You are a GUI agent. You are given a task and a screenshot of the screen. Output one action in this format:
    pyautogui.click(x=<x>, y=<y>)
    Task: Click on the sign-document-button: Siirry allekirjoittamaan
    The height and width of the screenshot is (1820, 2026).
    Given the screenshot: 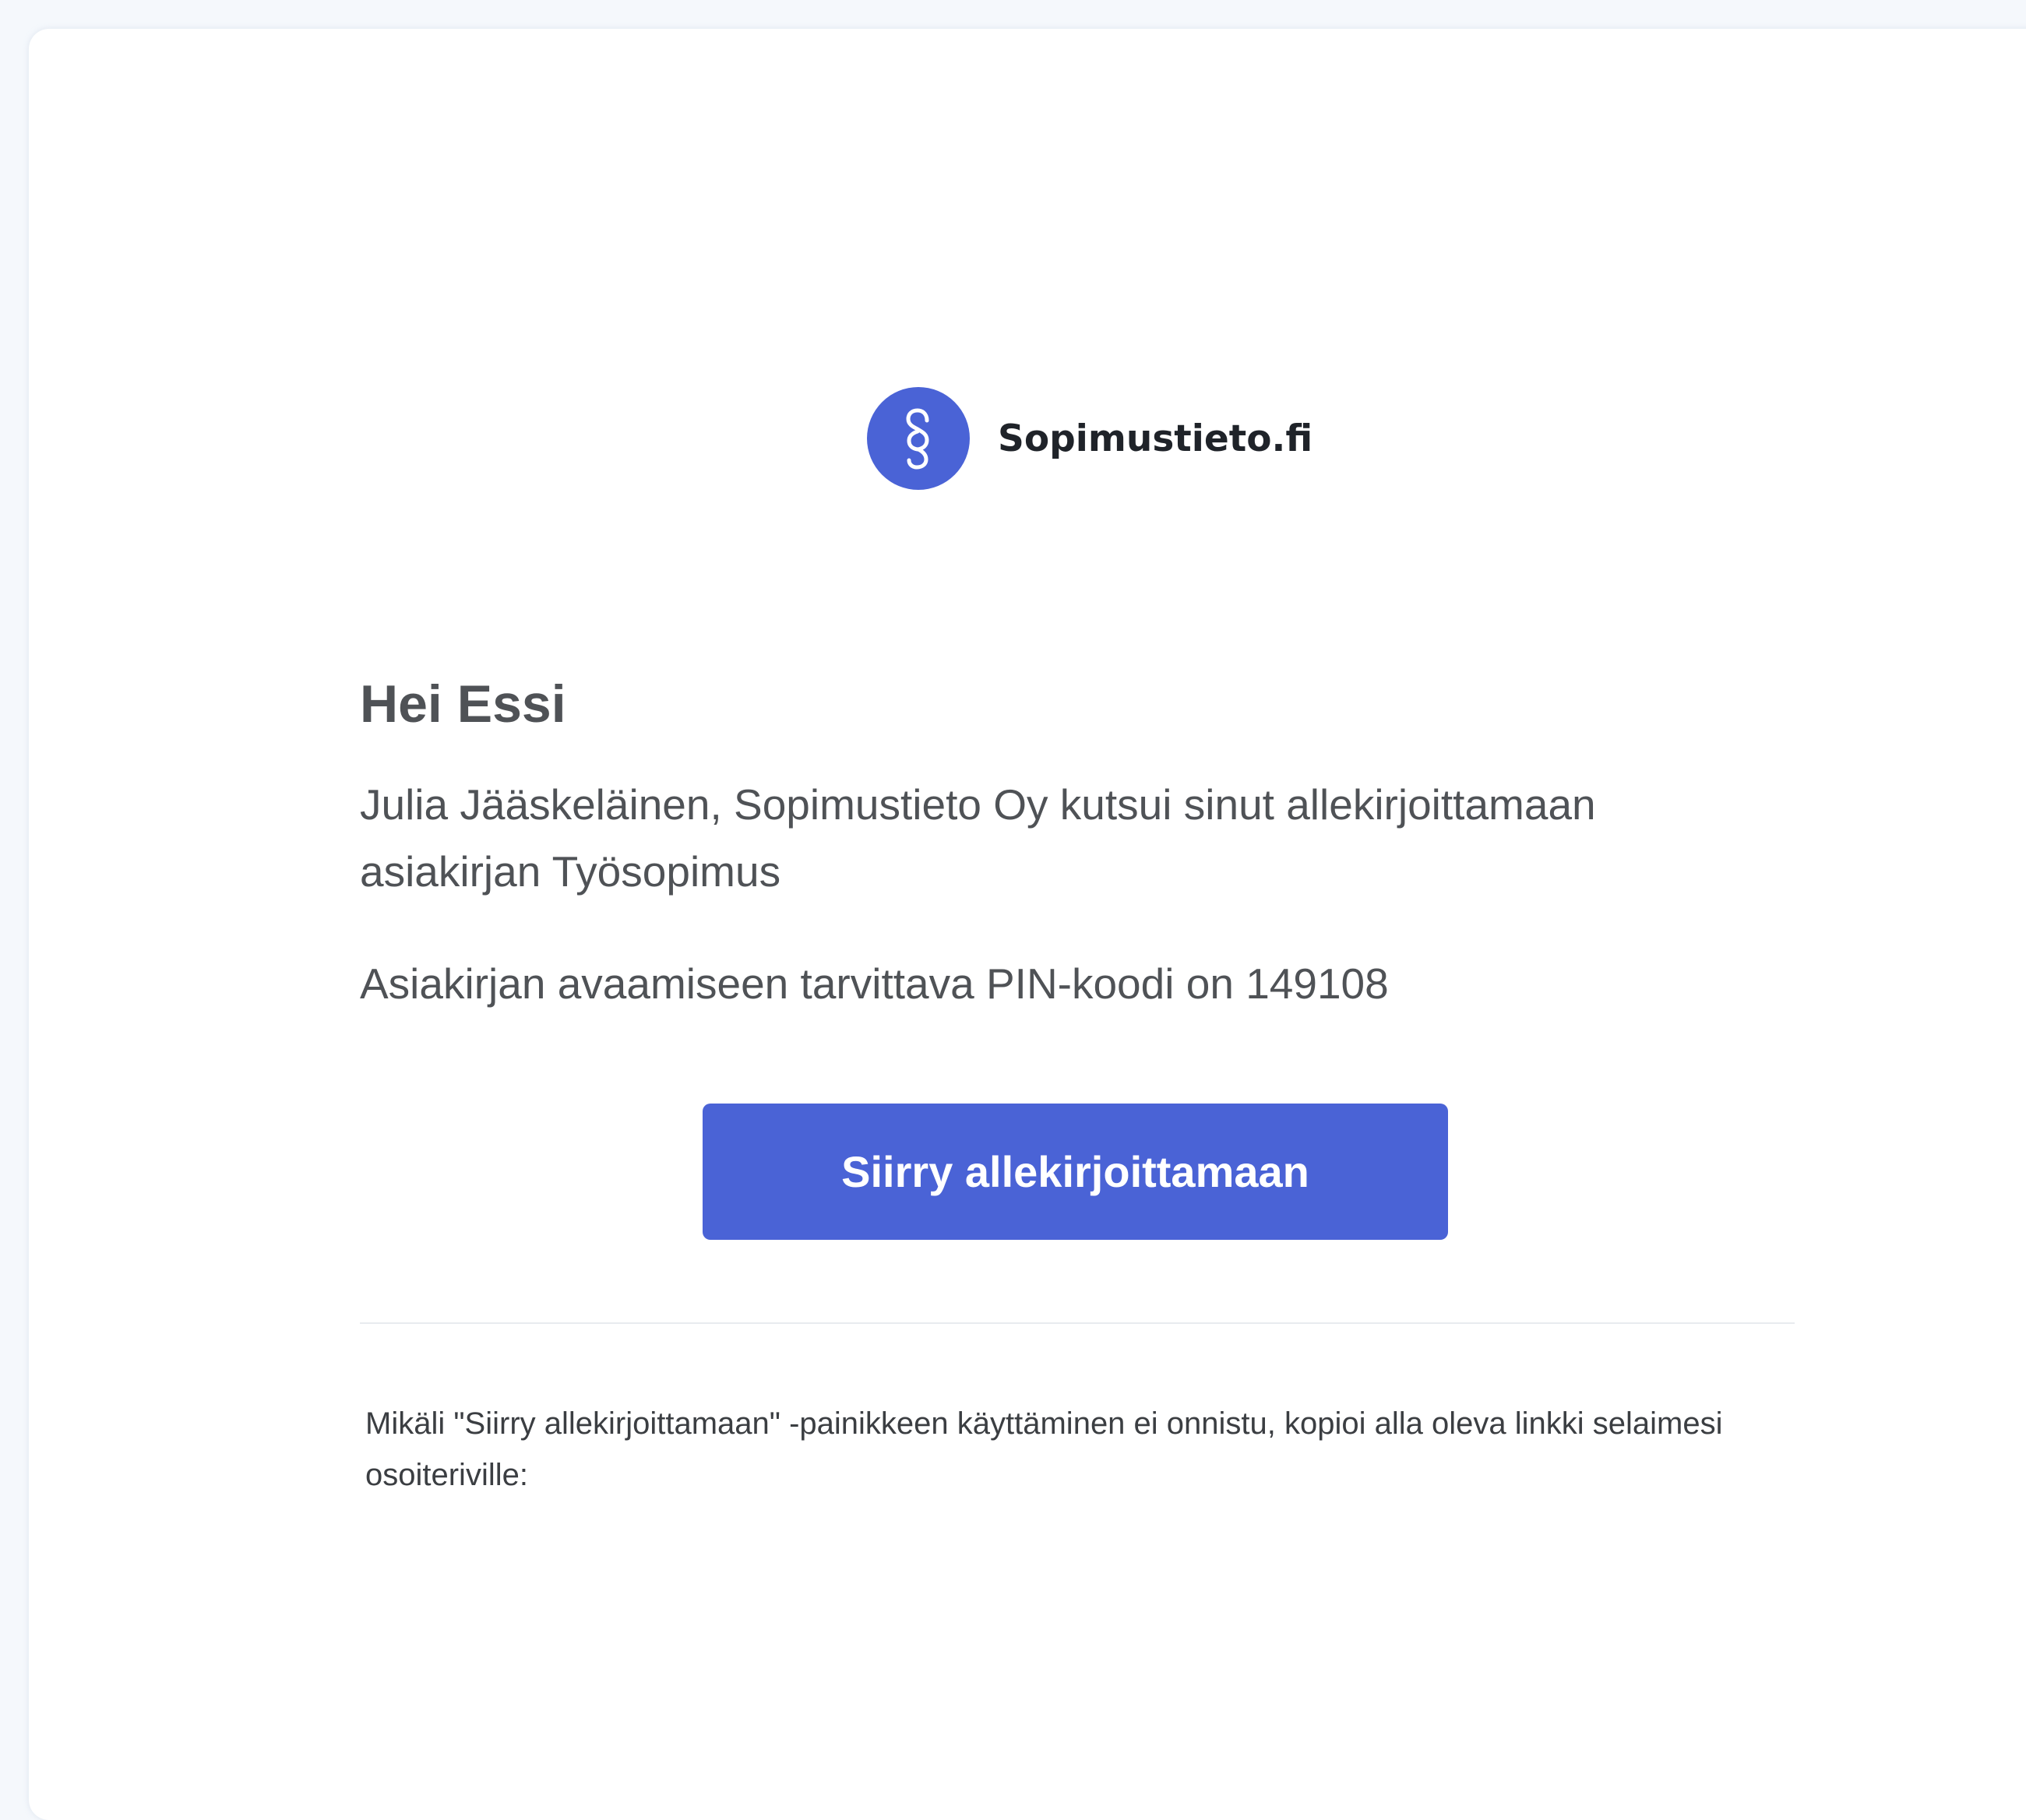 What is the action you would take?
    pyautogui.click(x=1075, y=1172)
    